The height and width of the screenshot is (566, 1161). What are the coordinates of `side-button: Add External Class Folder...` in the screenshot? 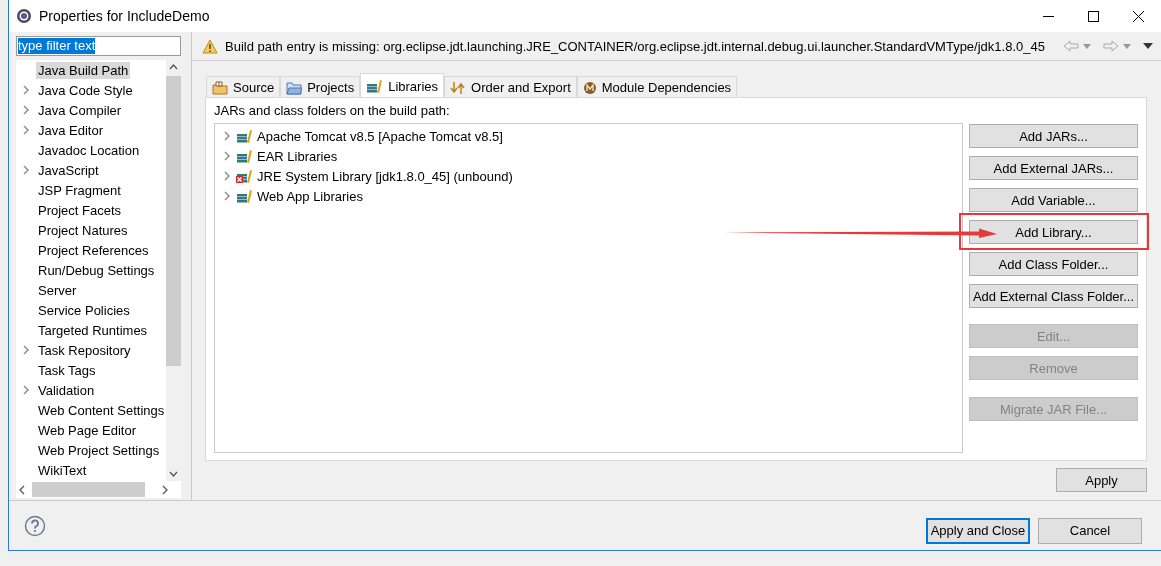 It's located at (1053, 296).